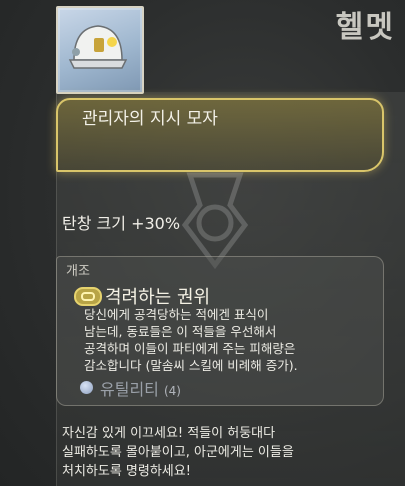  What do you see at coordinates (150, 119) in the screenshot?
I see `item-name: 관리자의 지시 모자` at bounding box center [150, 119].